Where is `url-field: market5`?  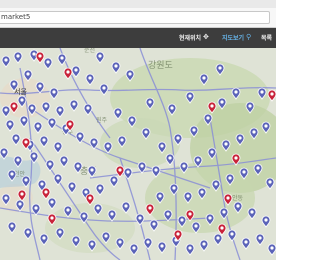
url-field: market5 is located at coordinates (135, 17).